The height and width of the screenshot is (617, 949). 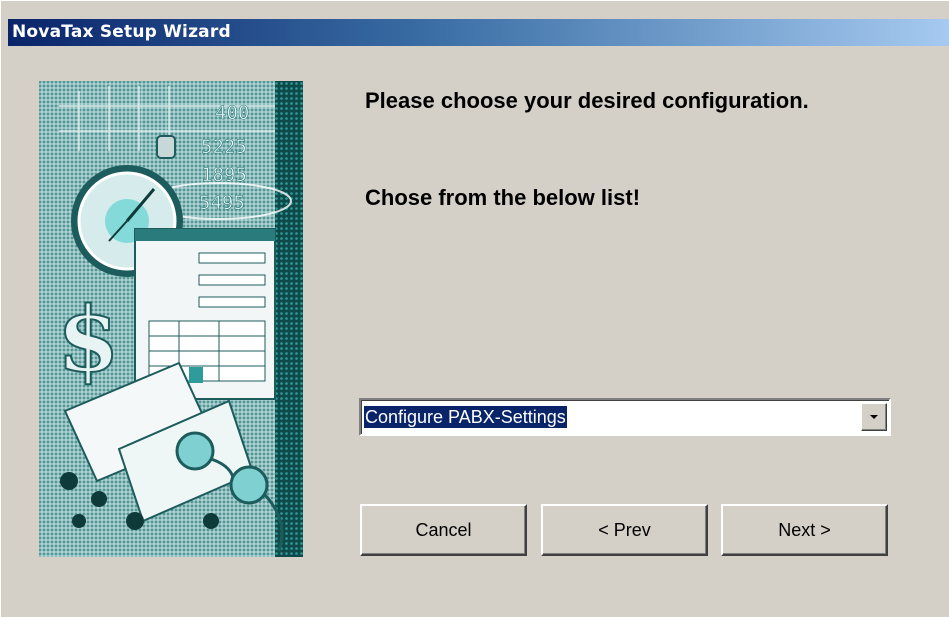 I want to click on title-bar: NovaTax Setup Wizard, so click(x=478, y=32).